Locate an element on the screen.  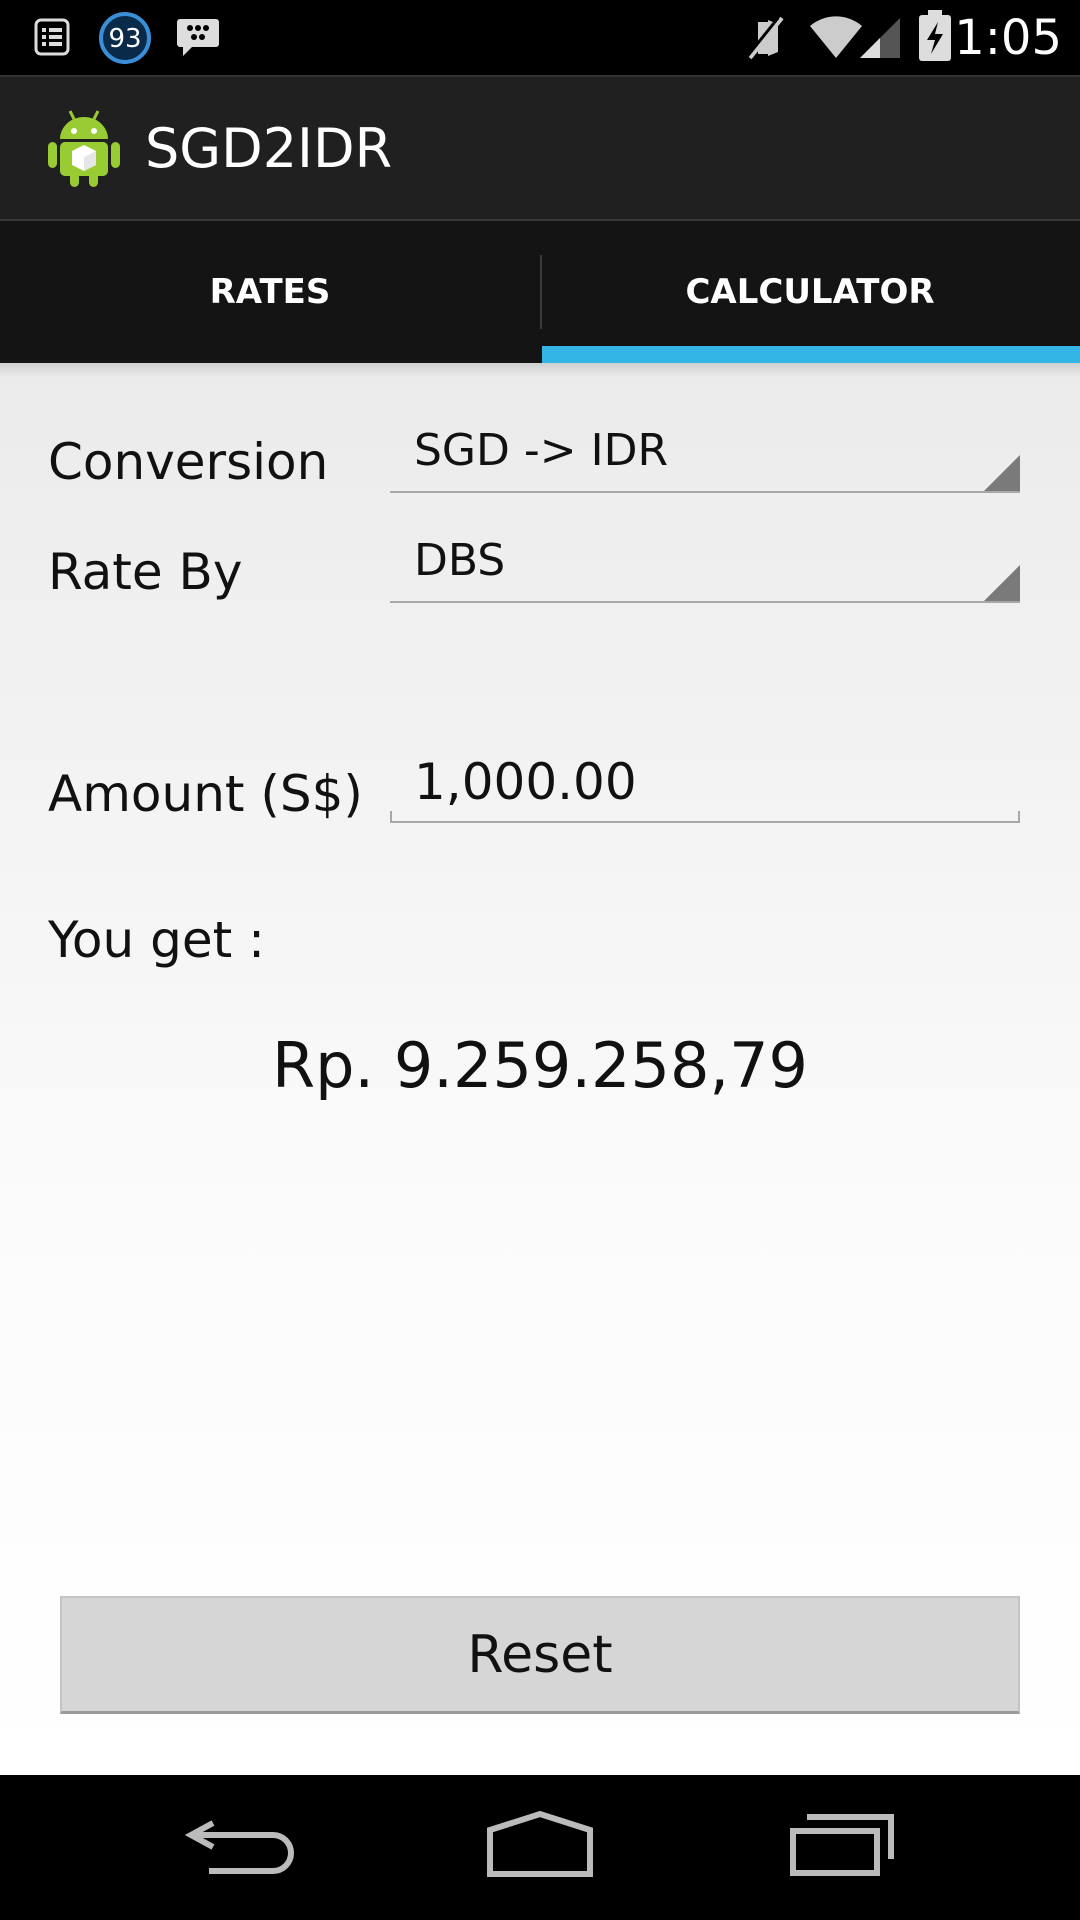
wifi-icon is located at coordinates (836, 39).